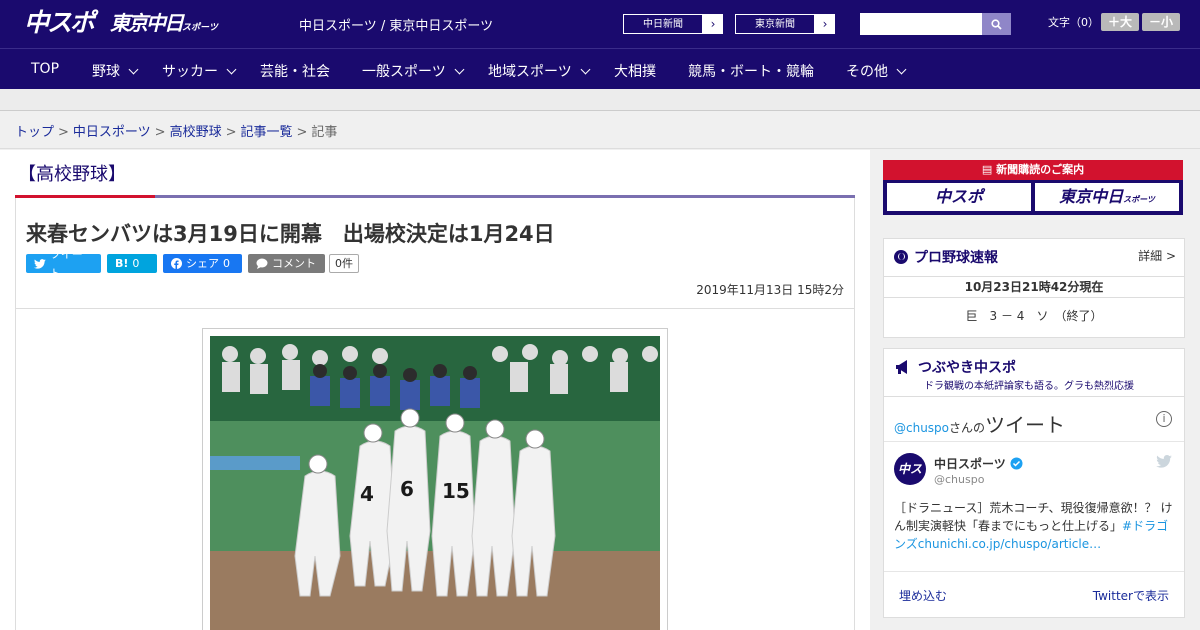 The width and height of the screenshot is (1200, 630). What do you see at coordinates (136, 263) in the screenshot?
I see `hatena-count: 0` at bounding box center [136, 263].